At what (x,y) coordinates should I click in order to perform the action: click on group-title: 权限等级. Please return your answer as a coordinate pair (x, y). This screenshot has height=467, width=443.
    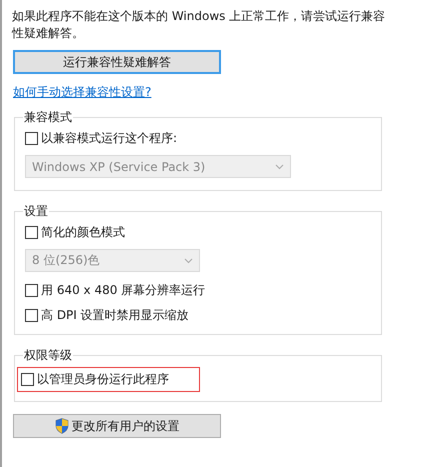
    Looking at the image, I should click on (48, 355).